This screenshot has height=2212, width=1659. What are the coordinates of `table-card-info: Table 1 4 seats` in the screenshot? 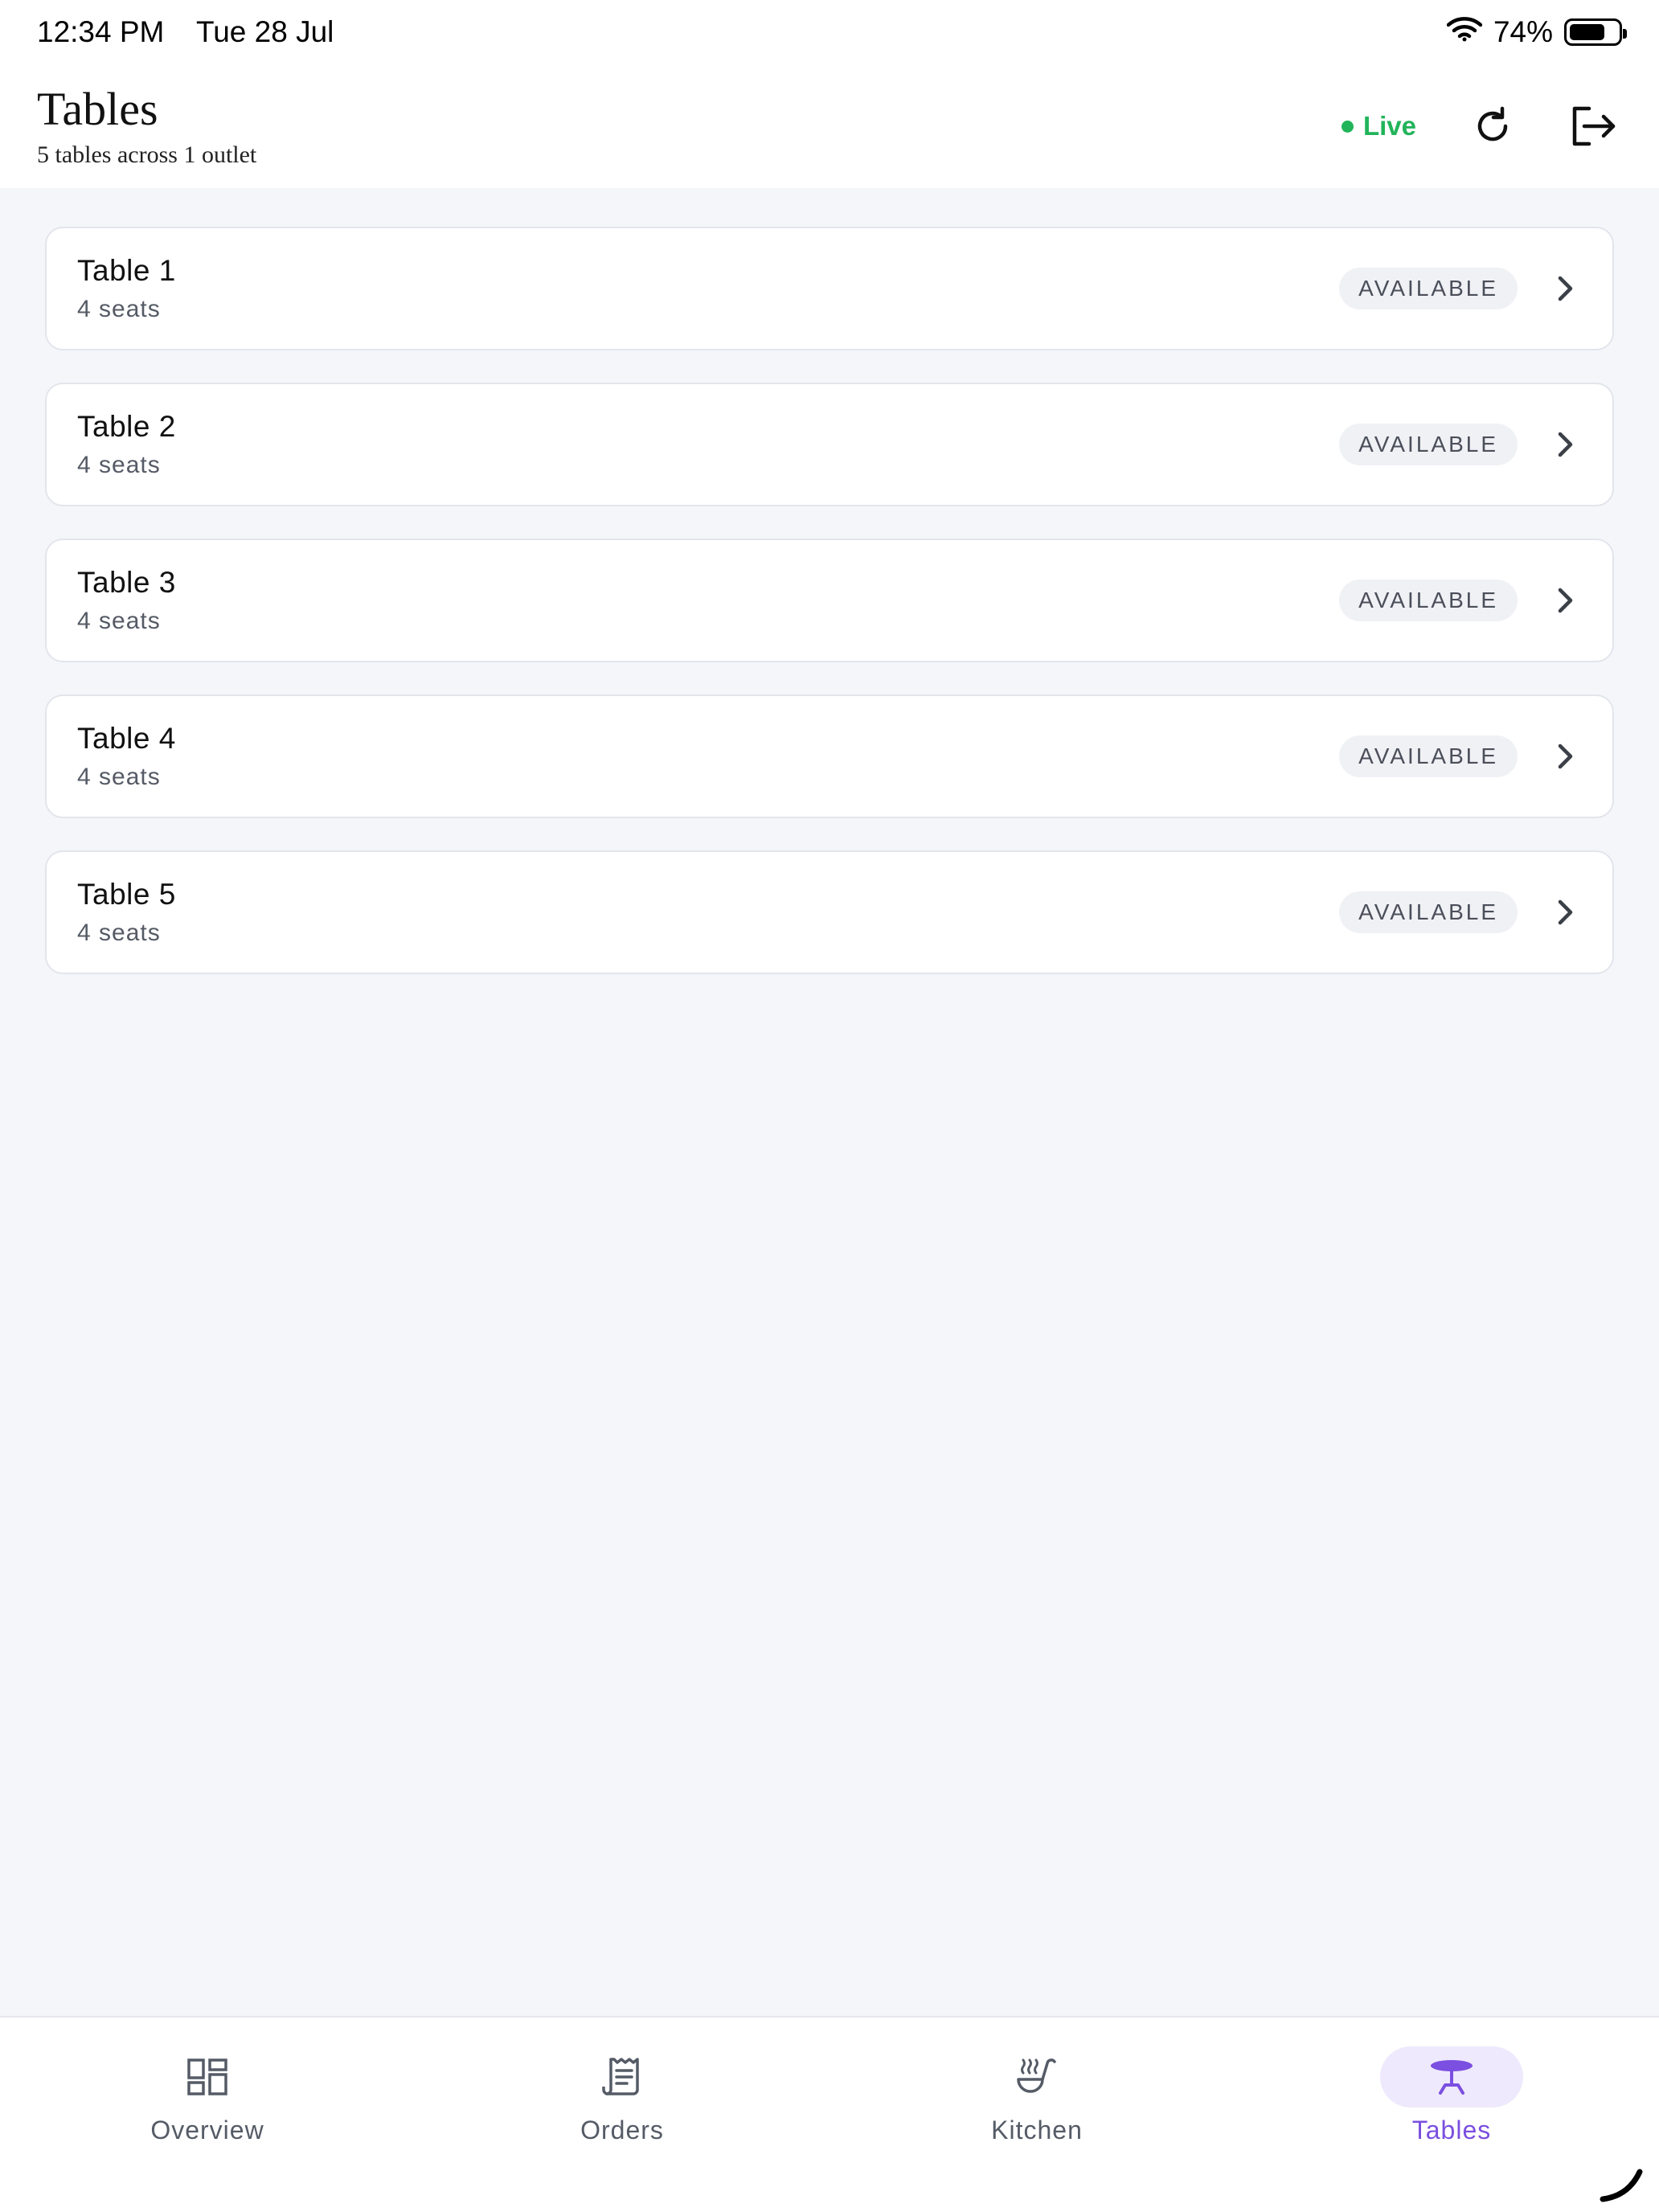 It's located at (127, 288).